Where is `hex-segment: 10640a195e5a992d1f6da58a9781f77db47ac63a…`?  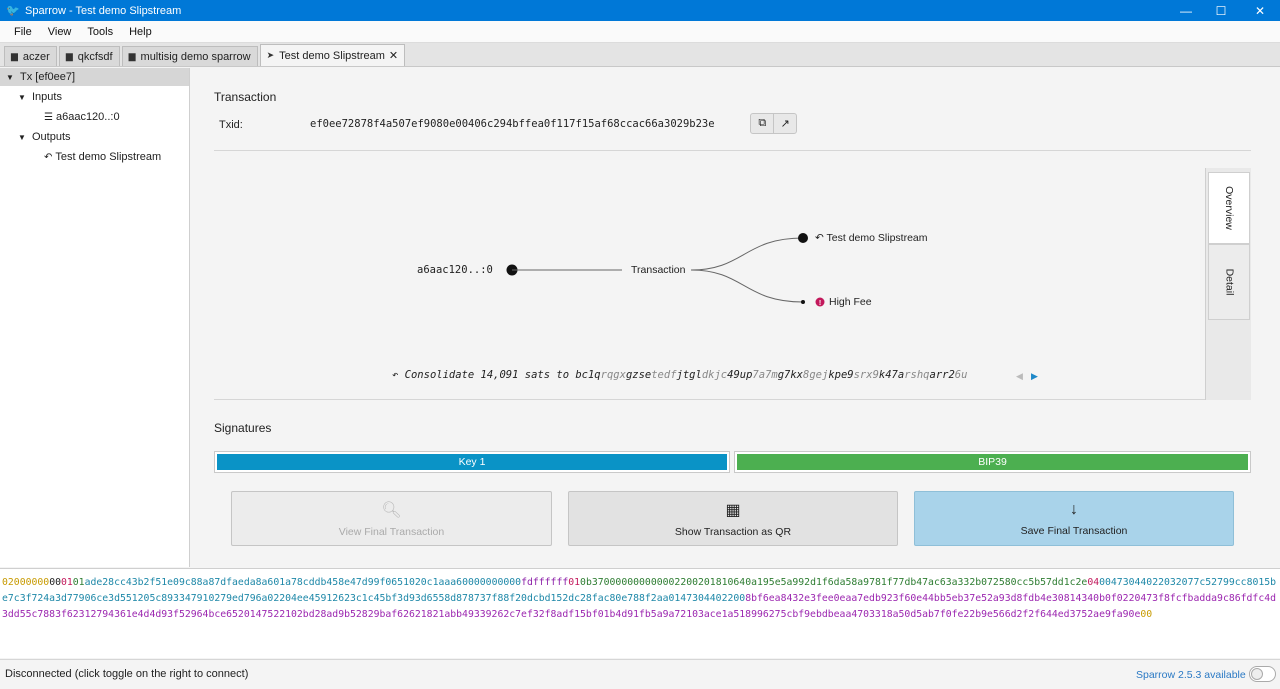
hex-segment: 10640a195e5a992d1f6da58a9781f77db47ac63a… is located at coordinates (904, 582).